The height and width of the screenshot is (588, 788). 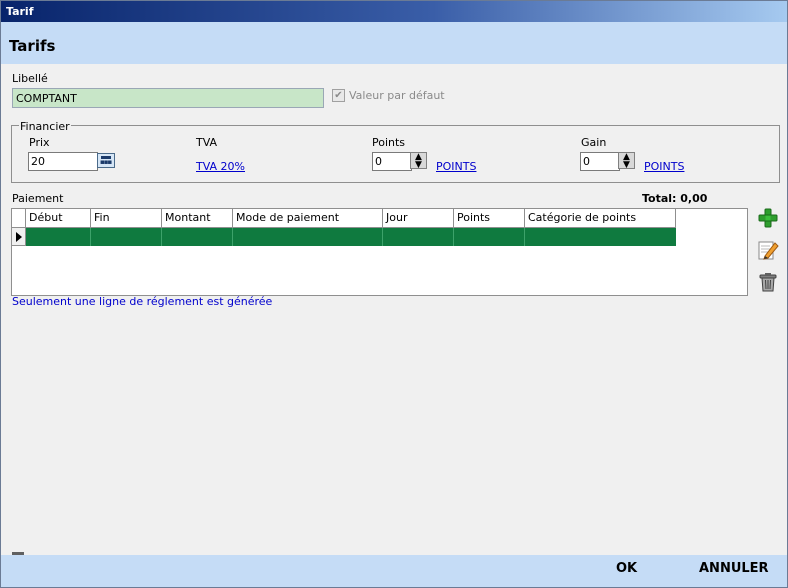 What do you see at coordinates (489, 237) in the screenshot?
I see `row-cell-points` at bounding box center [489, 237].